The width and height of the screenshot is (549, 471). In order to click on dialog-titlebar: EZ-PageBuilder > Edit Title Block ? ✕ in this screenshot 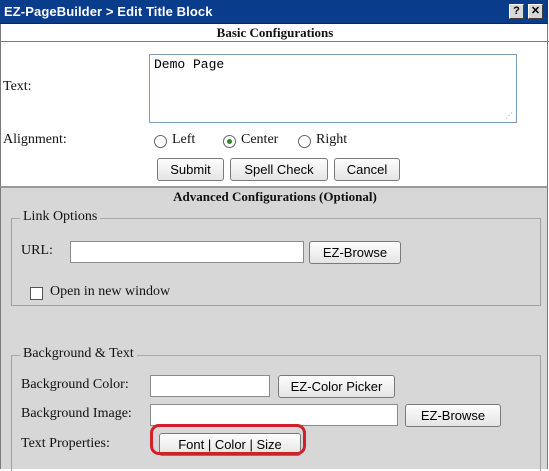, I will do `click(274, 12)`.